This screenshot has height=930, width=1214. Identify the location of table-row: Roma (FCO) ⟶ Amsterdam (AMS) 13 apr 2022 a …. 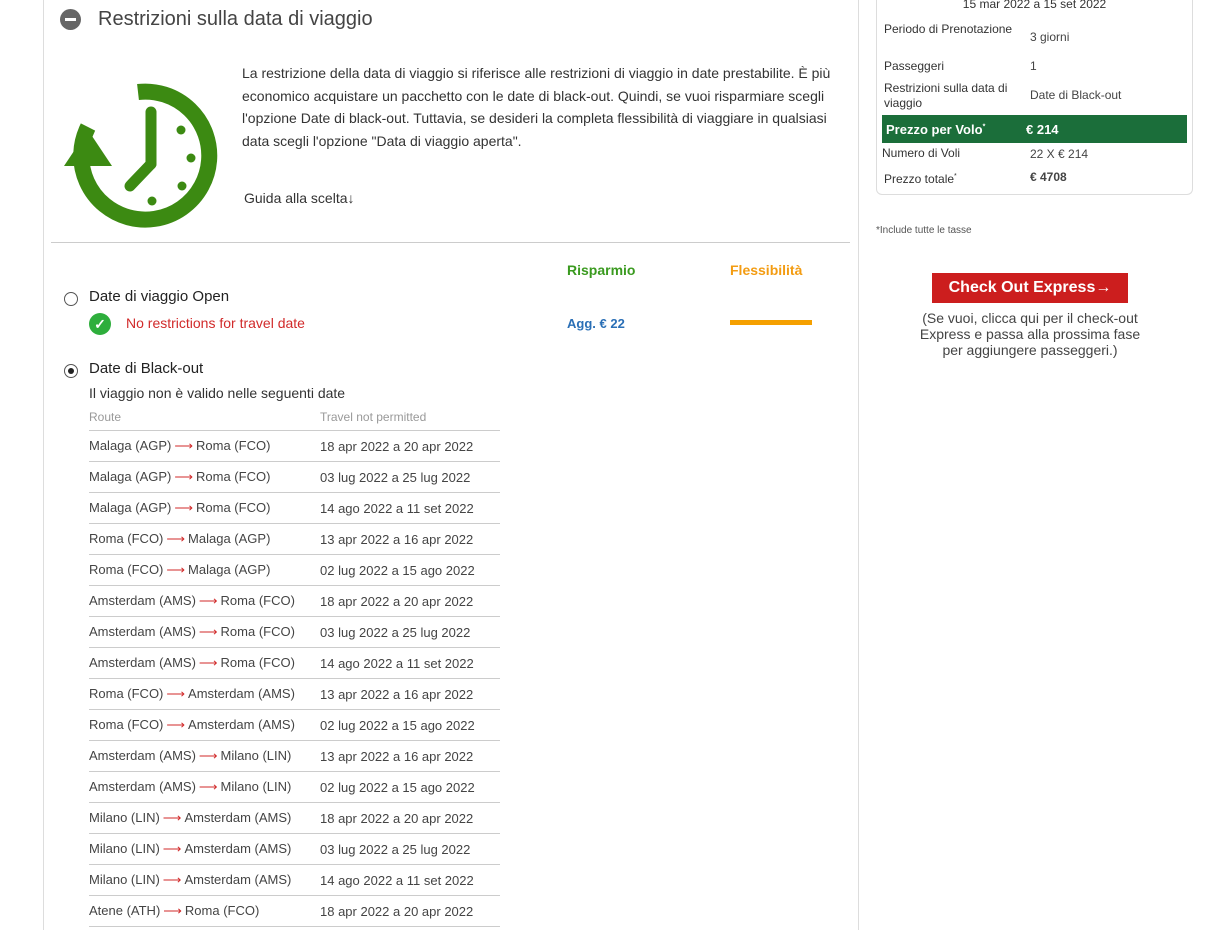
(294, 694).